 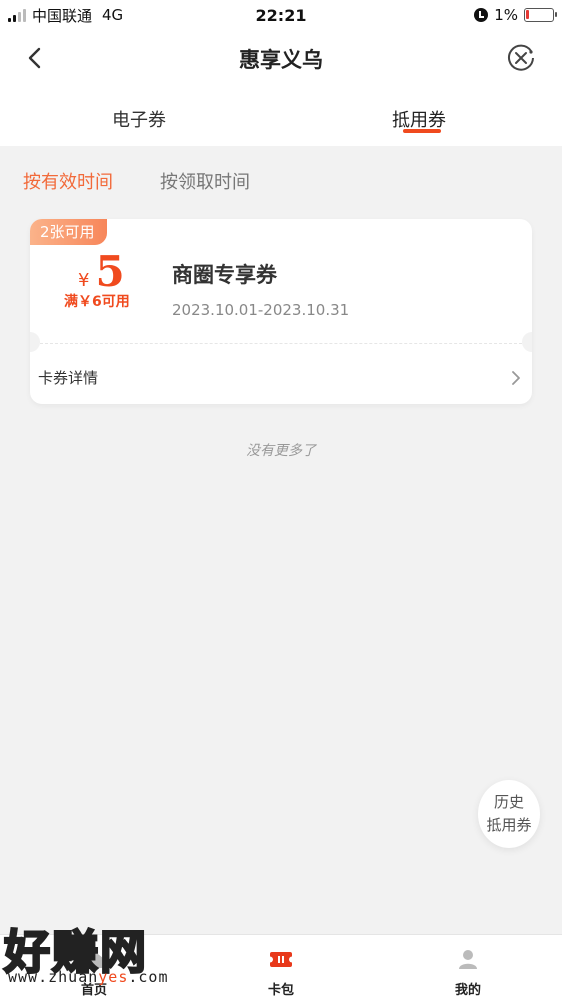 What do you see at coordinates (281, 451) in the screenshot?
I see `no-more-text: 没有更多了` at bounding box center [281, 451].